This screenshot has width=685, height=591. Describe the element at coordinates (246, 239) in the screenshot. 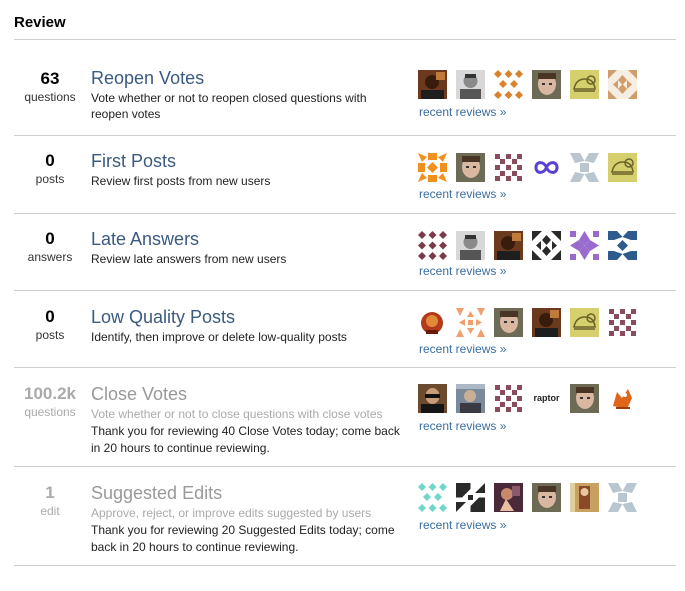

I see `queue-title-link: Late Answers` at that location.